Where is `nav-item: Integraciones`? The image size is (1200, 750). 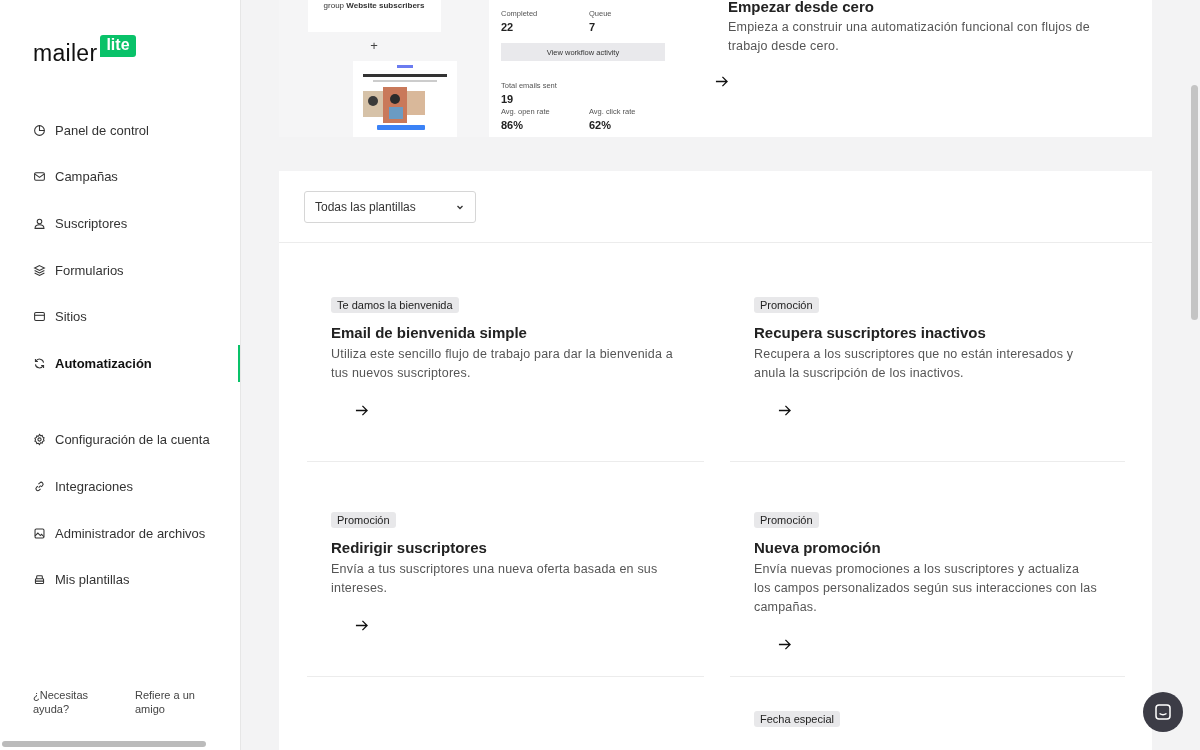
nav-item: Integraciones is located at coordinates (120, 486).